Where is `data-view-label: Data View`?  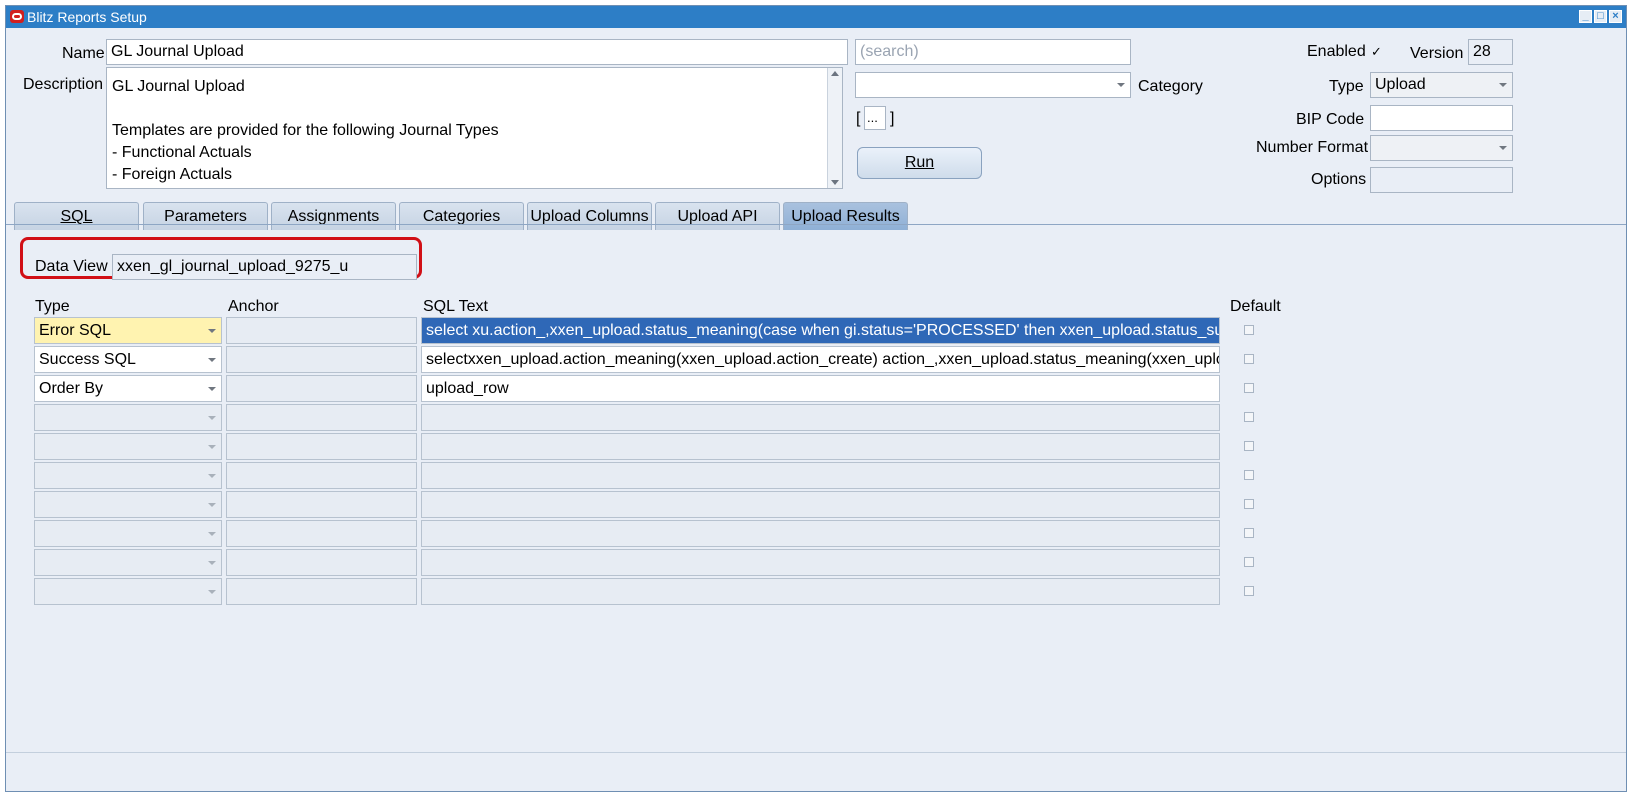
data-view-label: Data View is located at coordinates (71, 266).